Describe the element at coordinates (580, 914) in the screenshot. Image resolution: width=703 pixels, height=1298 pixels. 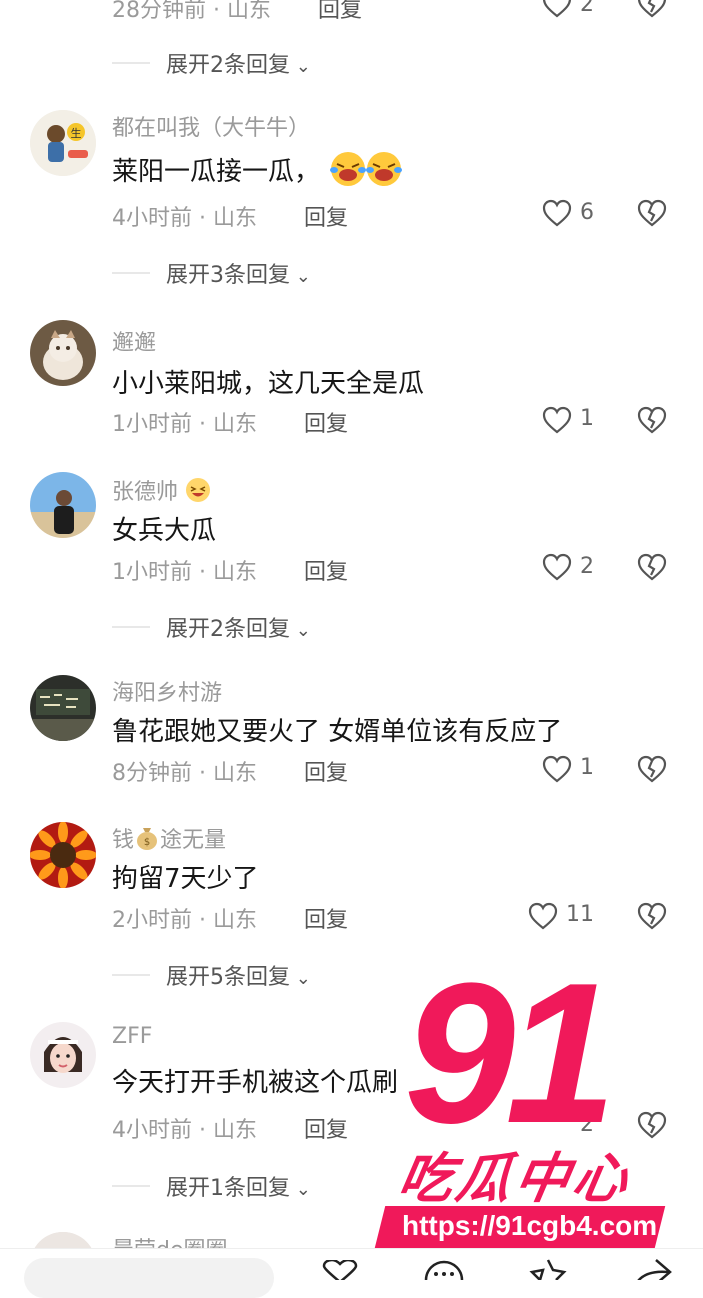
I see `like-count: 11` at that location.